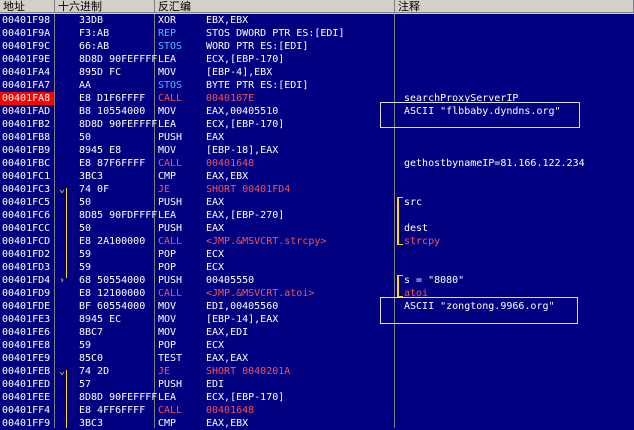  Describe the element at coordinates (227, 332) in the screenshot. I see `row-operand: EAX,EDI` at that location.